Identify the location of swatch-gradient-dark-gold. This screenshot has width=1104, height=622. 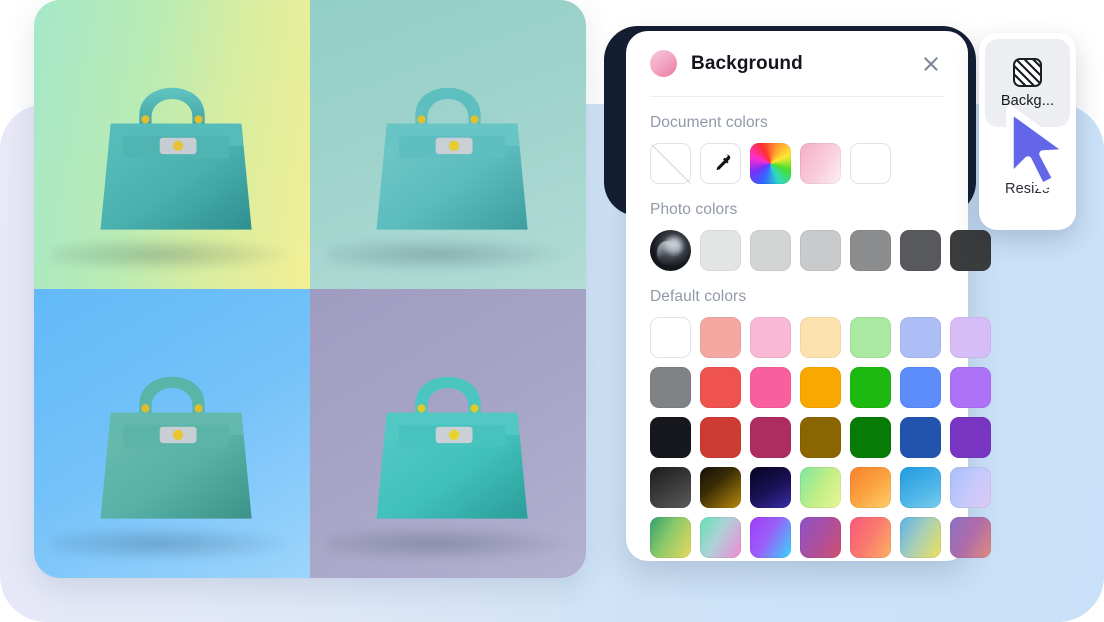
(720, 487).